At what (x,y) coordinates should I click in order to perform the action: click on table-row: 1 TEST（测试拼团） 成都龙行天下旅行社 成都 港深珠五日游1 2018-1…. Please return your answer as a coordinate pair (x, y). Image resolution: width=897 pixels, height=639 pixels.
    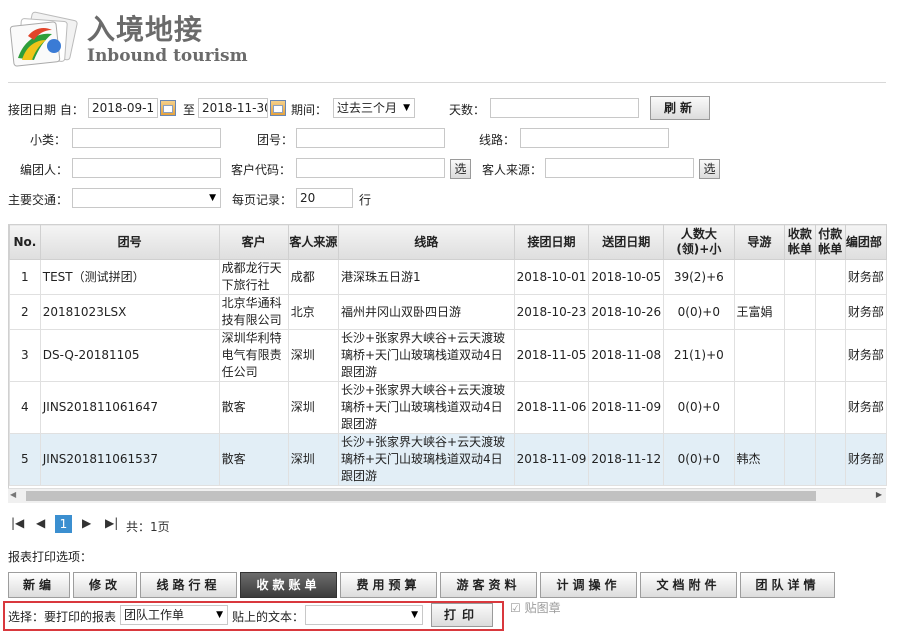
    Looking at the image, I should click on (448, 277).